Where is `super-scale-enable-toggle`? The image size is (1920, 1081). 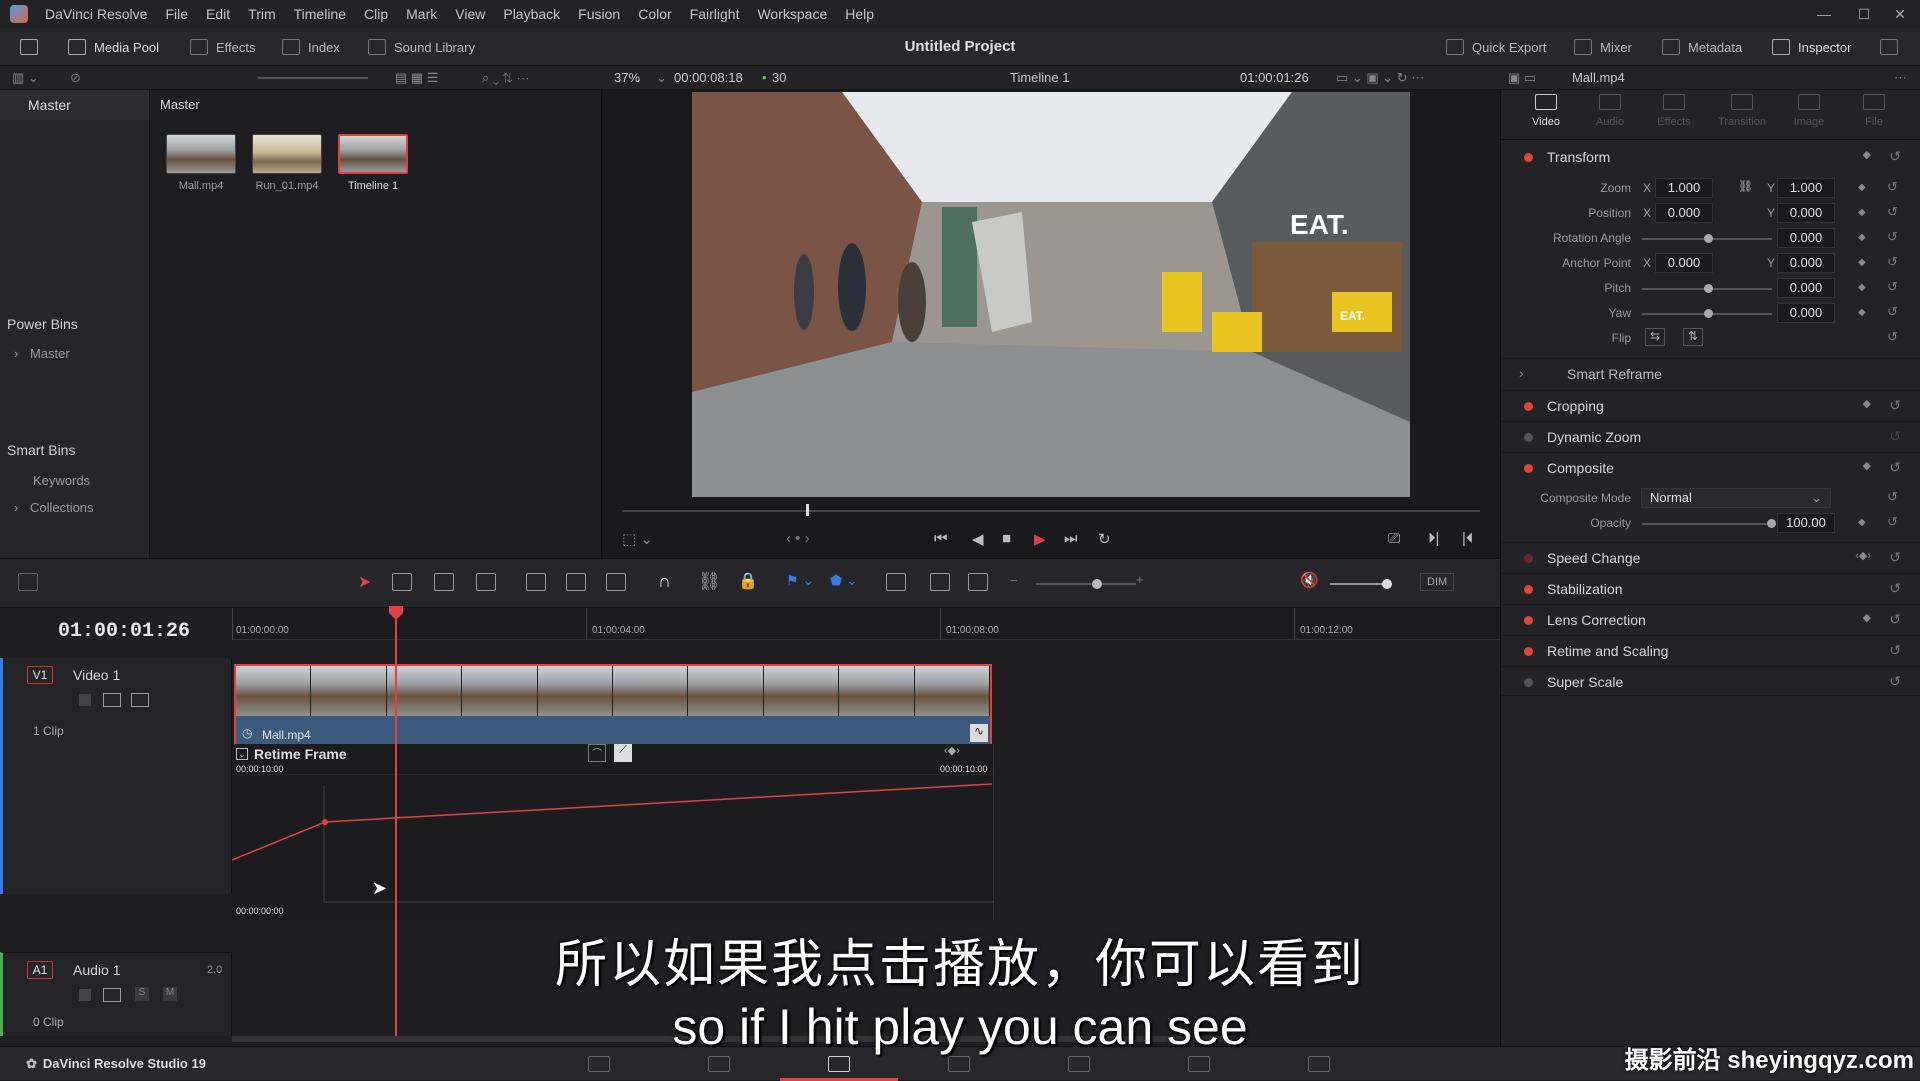 super-scale-enable-toggle is located at coordinates (1528, 682).